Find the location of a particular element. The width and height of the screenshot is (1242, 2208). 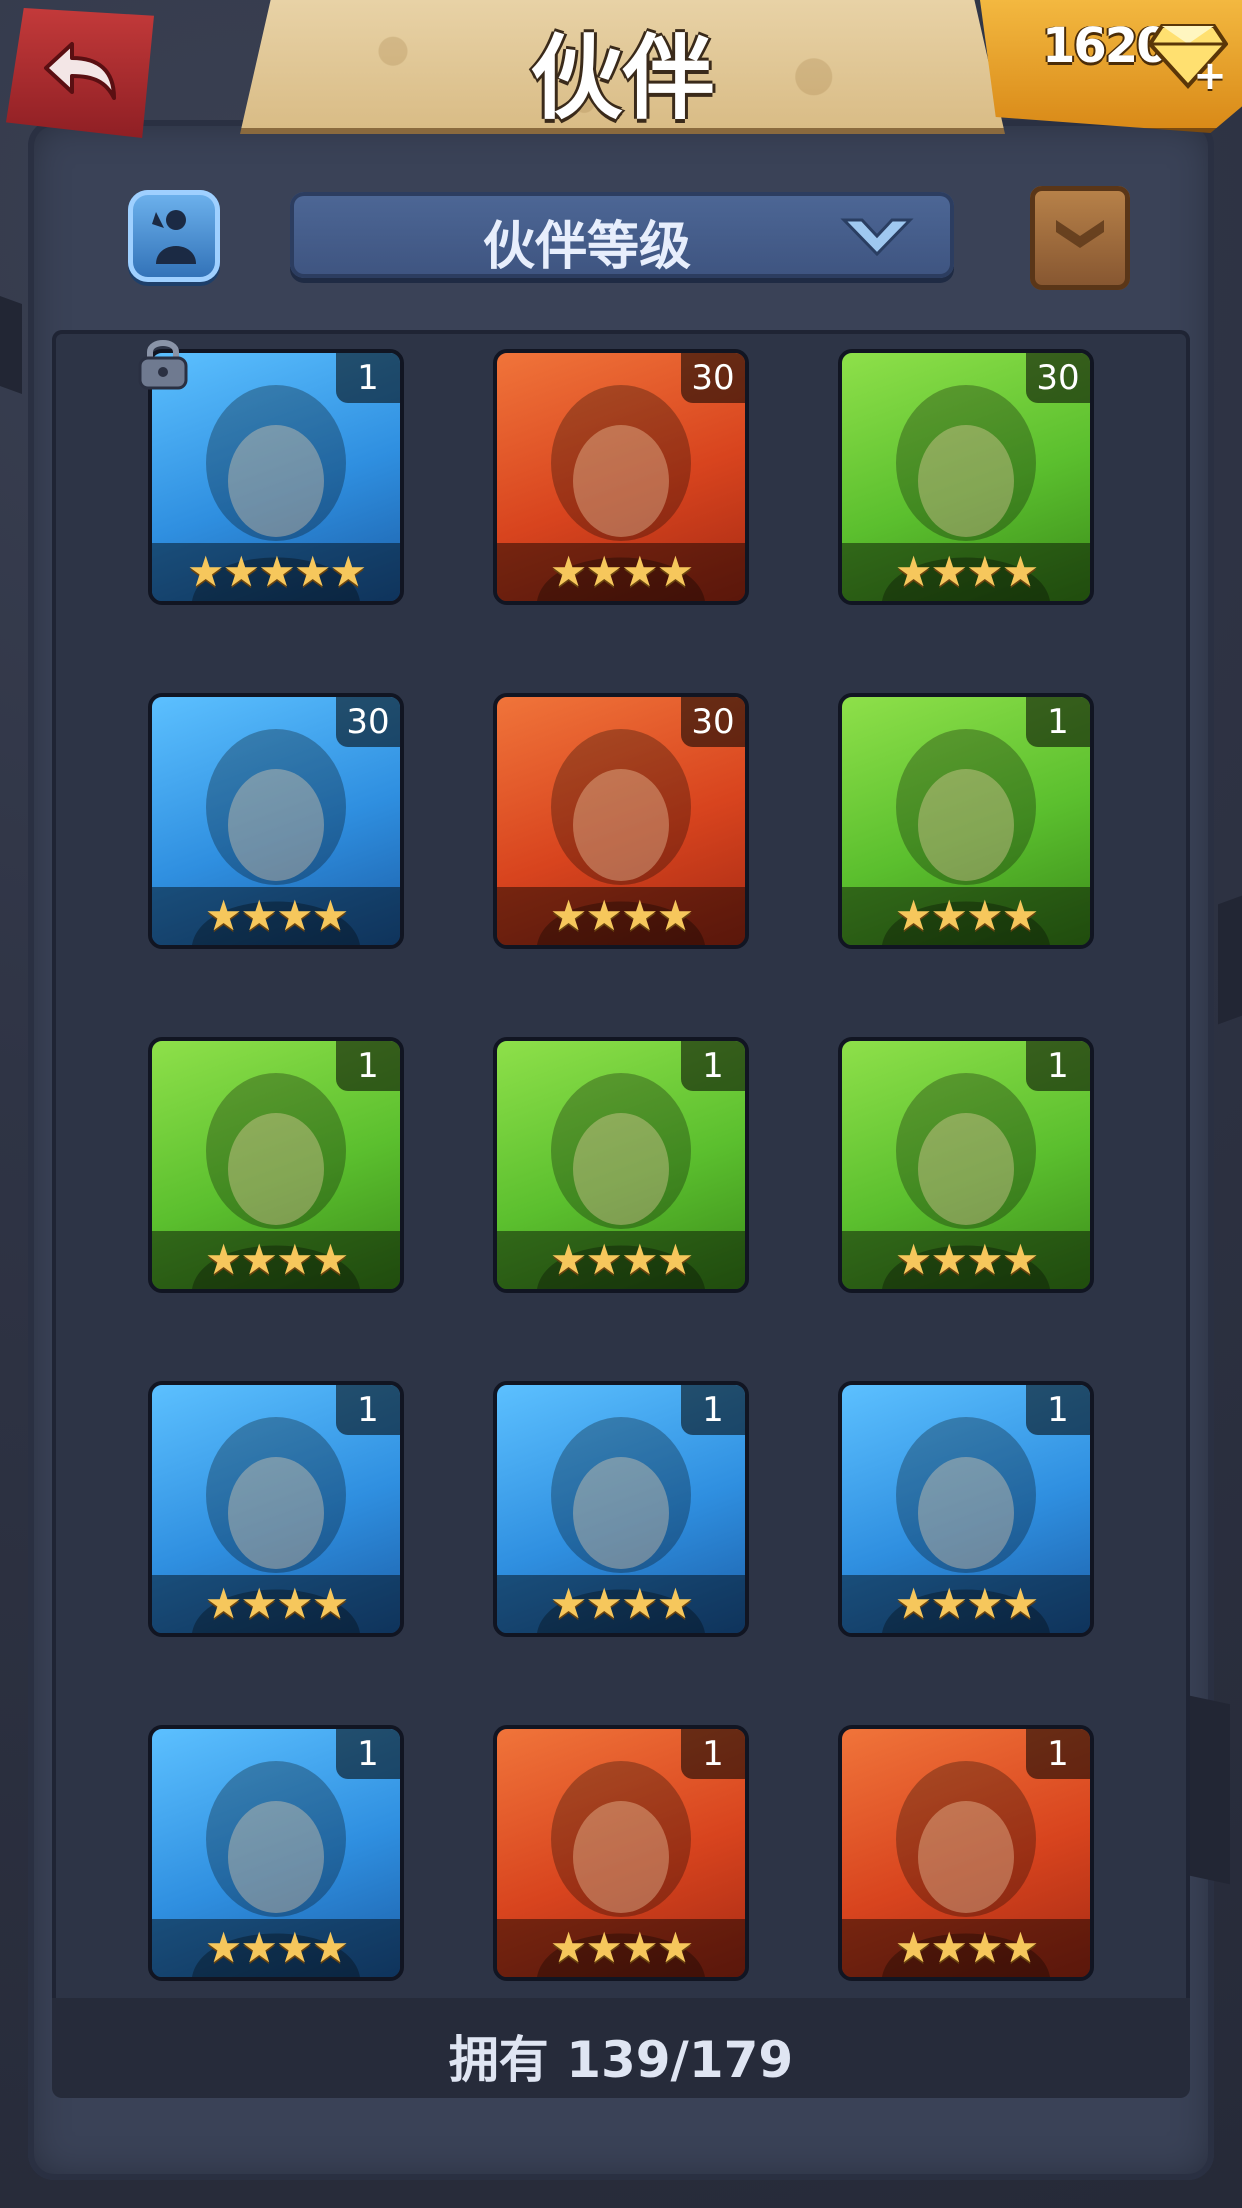

sort-dropdown-label: 伙伴等级 is located at coordinates (586, 247).